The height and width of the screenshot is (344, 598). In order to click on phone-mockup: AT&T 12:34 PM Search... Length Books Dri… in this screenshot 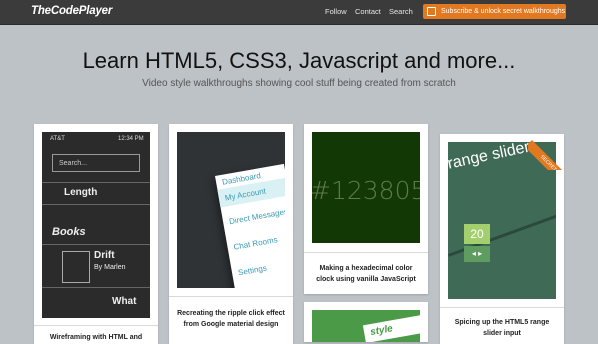, I will do `click(96, 225)`.